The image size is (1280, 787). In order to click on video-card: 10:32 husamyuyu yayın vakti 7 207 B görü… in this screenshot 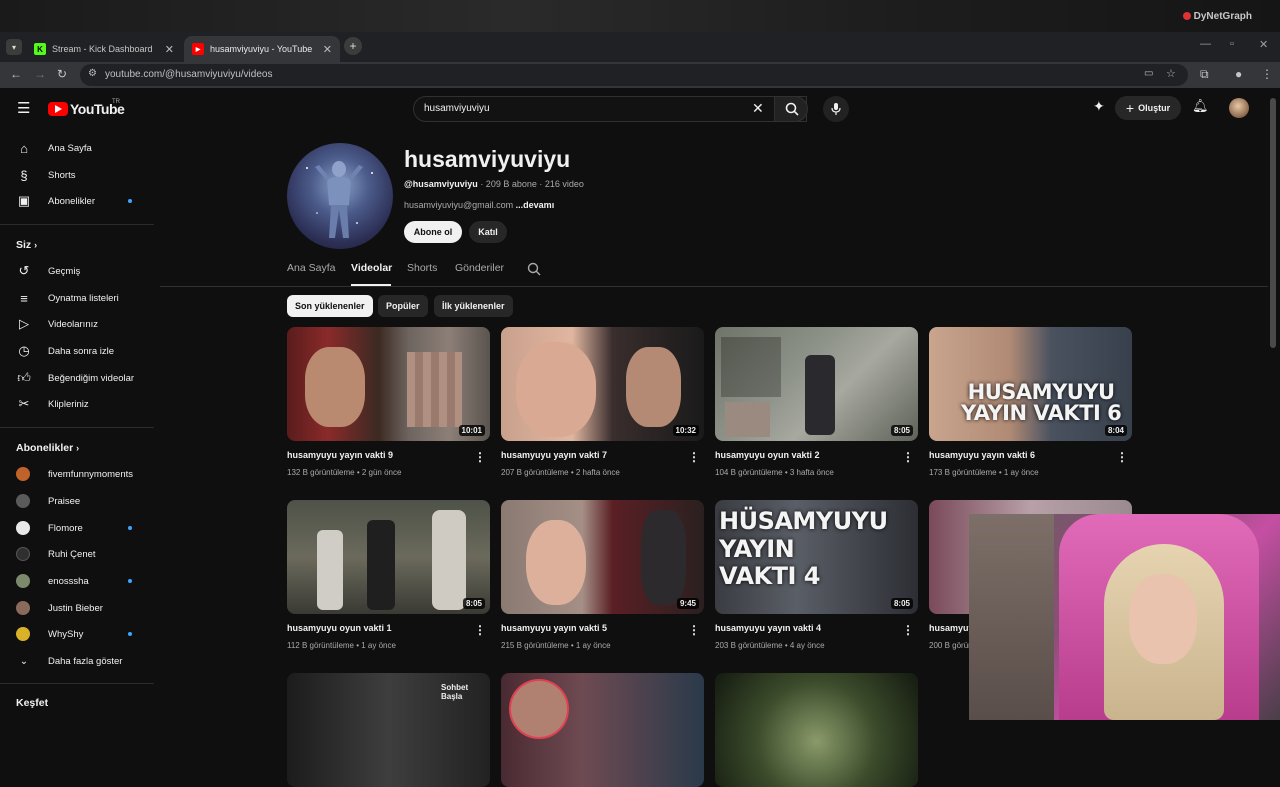, I will do `click(602, 402)`.